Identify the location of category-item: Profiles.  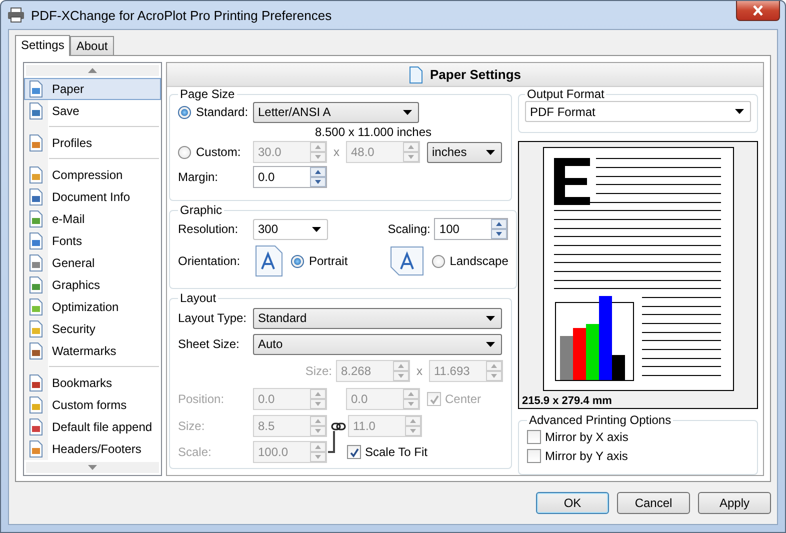
(92, 143).